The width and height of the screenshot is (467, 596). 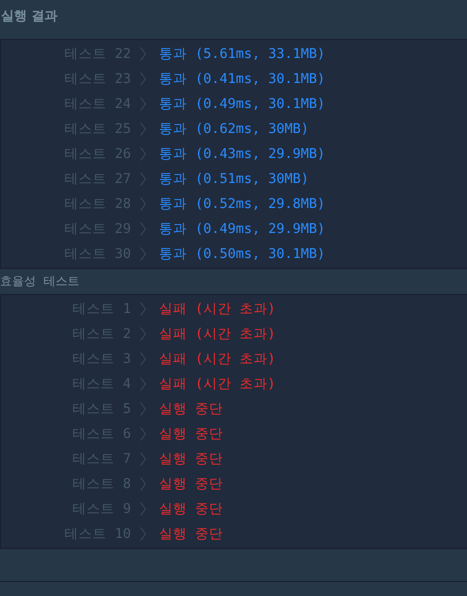 What do you see at coordinates (234, 129) in the screenshot?
I see `test-result: 통과 (0.62ms, 30MB)` at bounding box center [234, 129].